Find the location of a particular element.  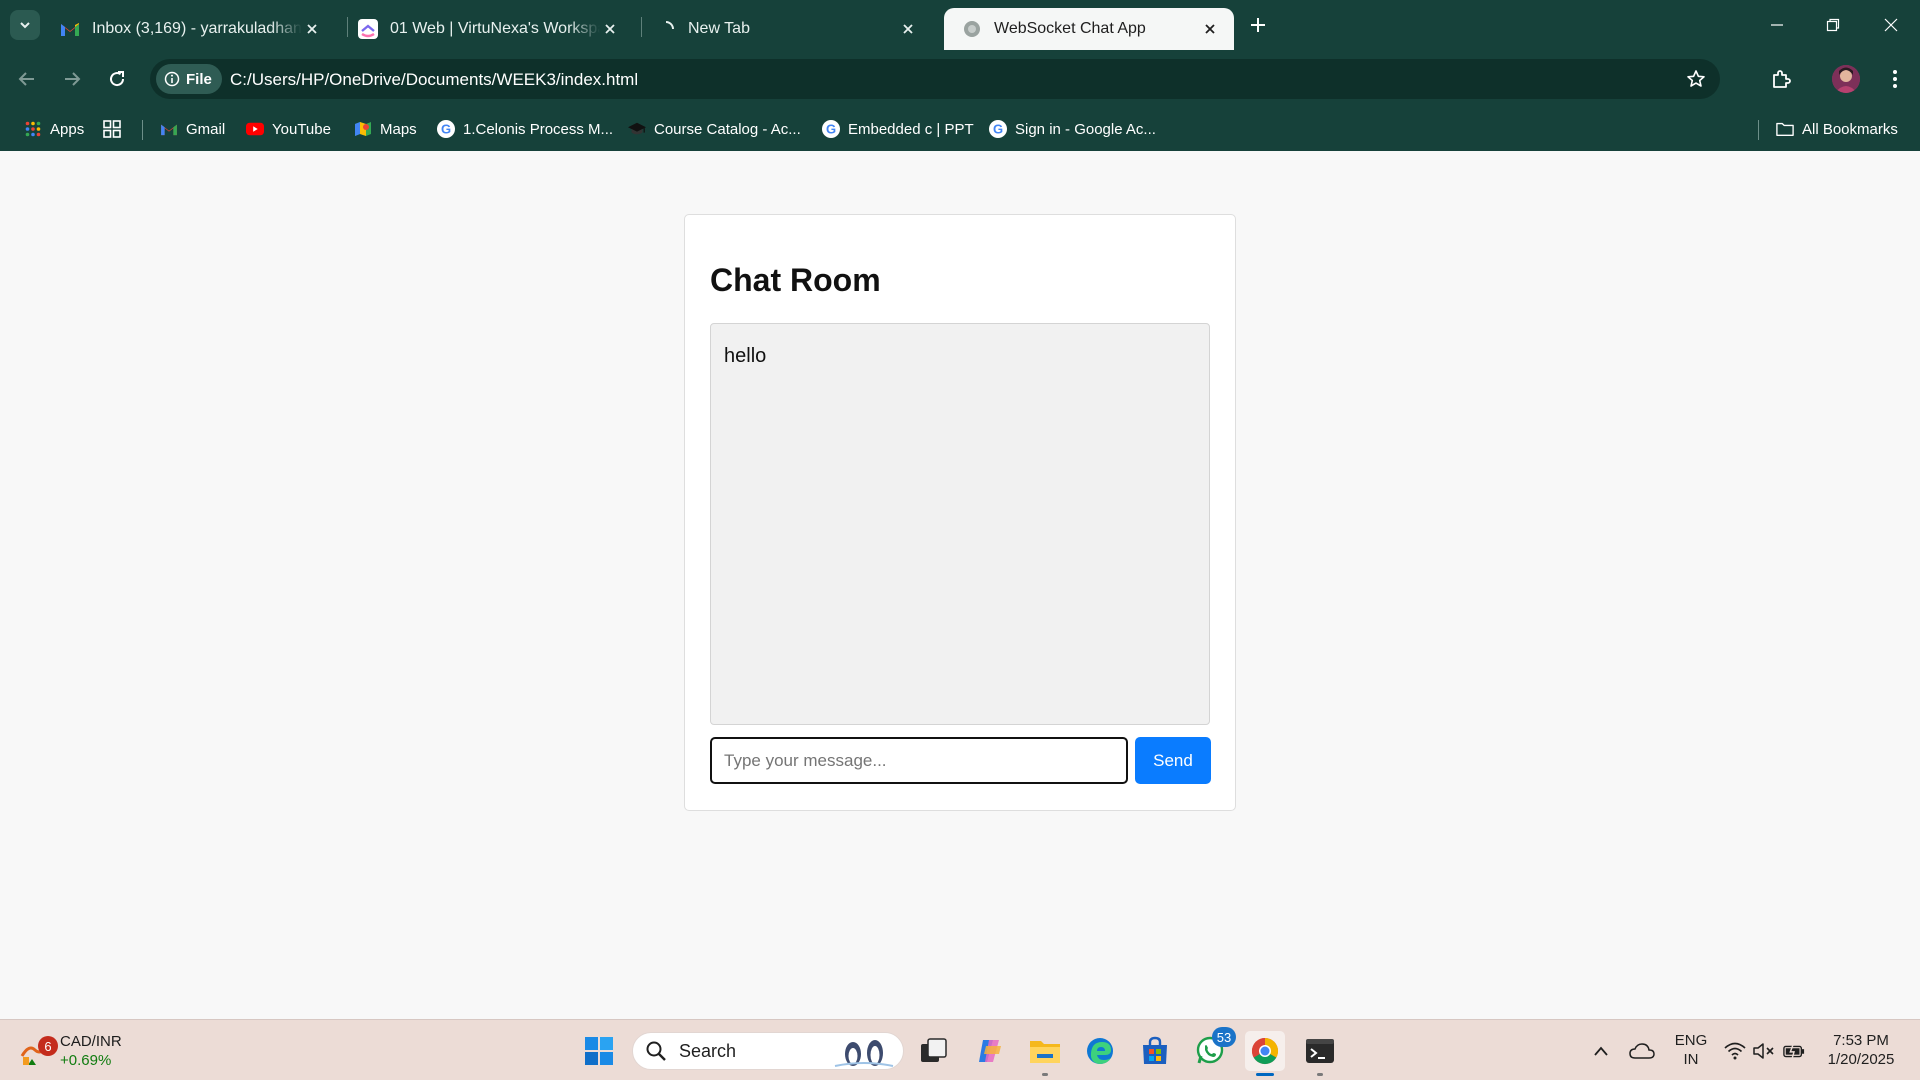

minimize-icon is located at coordinates (1777, 25).